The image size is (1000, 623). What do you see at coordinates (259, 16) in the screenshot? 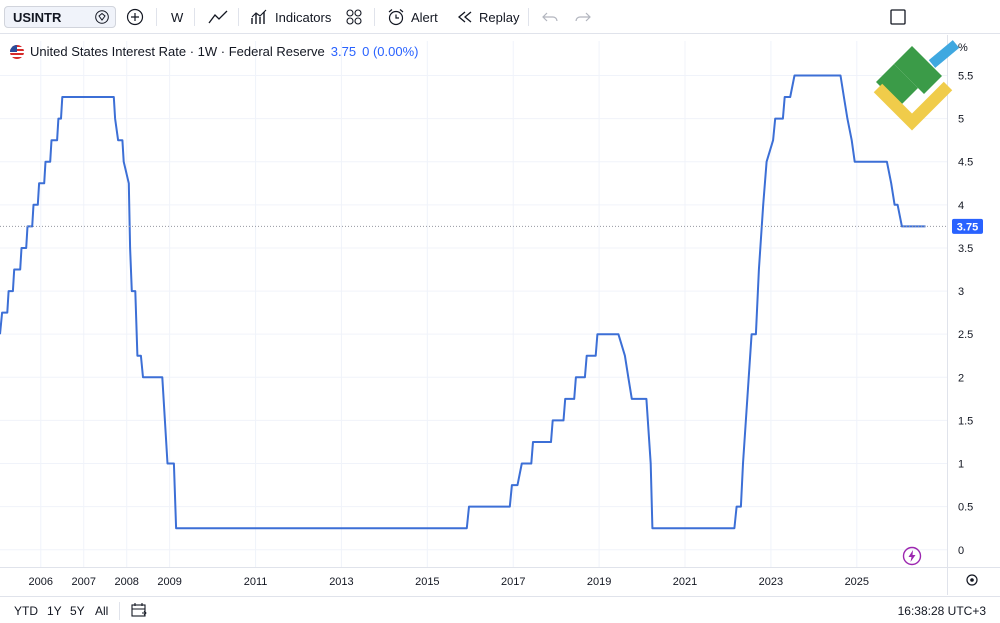
I see `indicators-icon` at bounding box center [259, 16].